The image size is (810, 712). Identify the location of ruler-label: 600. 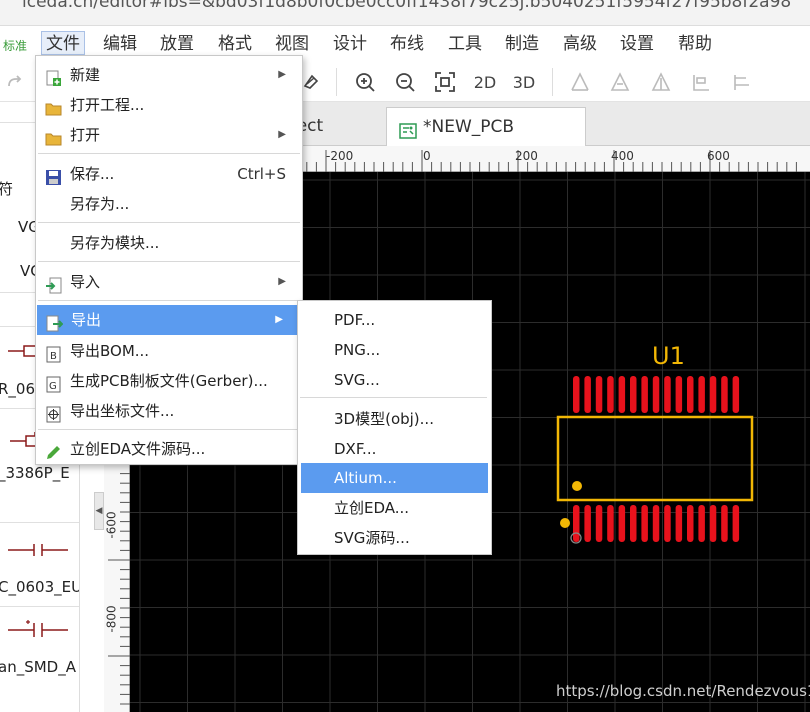
(718, 156).